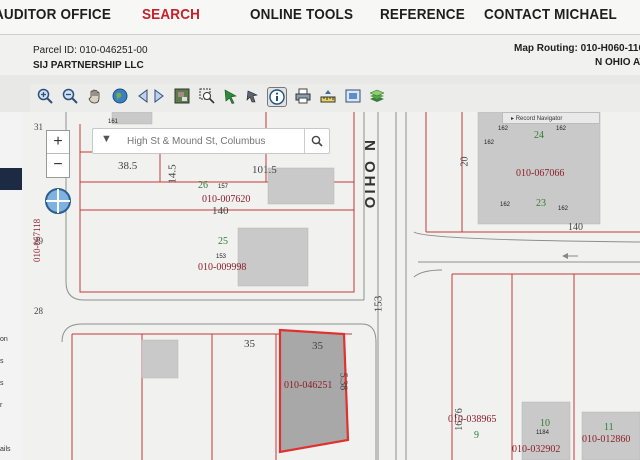  I want to click on zoom-out-icon, so click(70, 96).